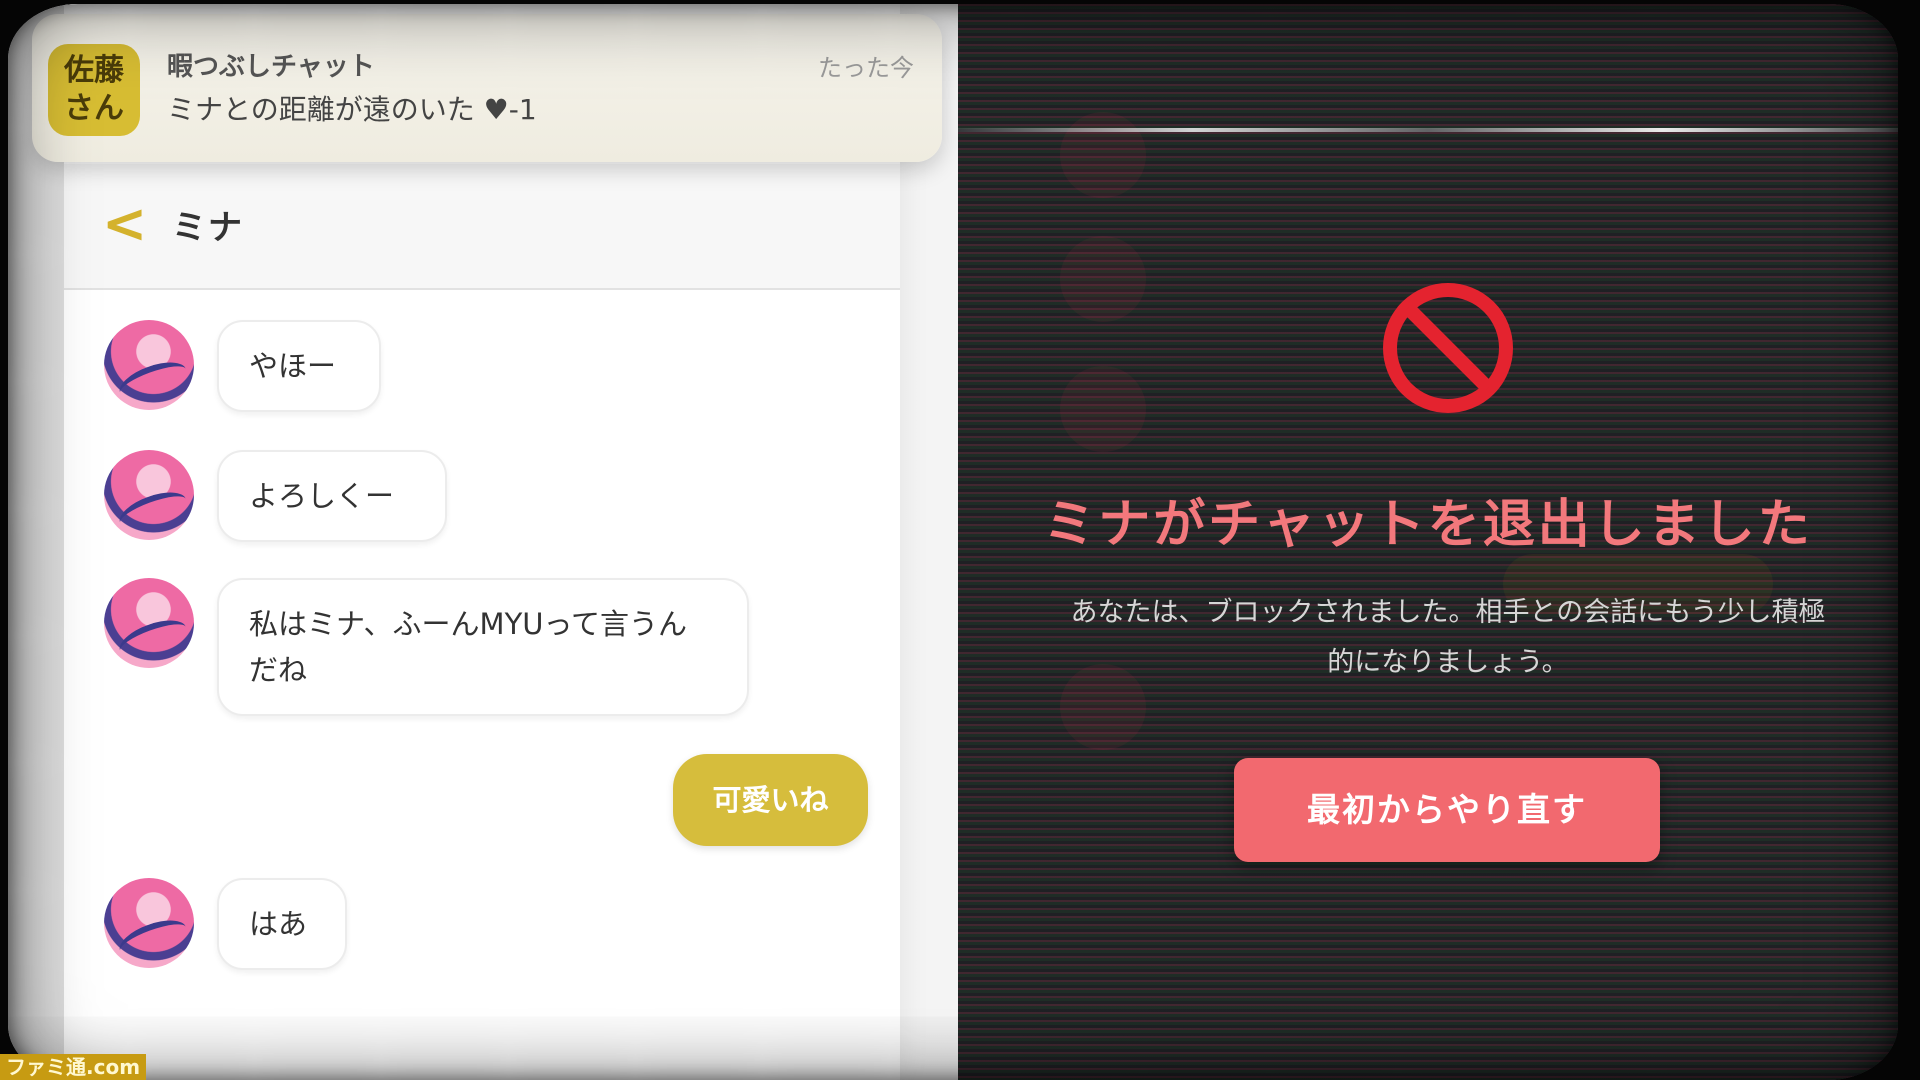 The width and height of the screenshot is (1920, 1080). I want to click on restart-button: 最初からやり直す, so click(1447, 810).